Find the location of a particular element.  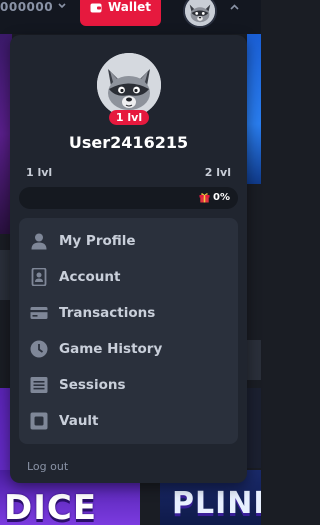

profile-avatar is located at coordinates (129, 85).